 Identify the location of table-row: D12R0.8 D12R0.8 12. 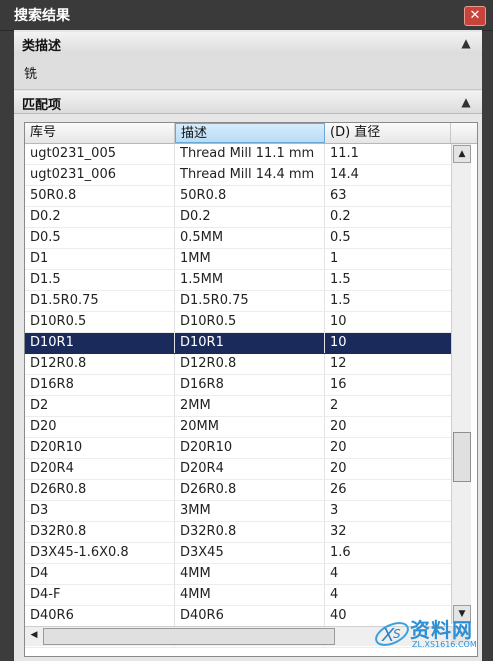
(238, 364).